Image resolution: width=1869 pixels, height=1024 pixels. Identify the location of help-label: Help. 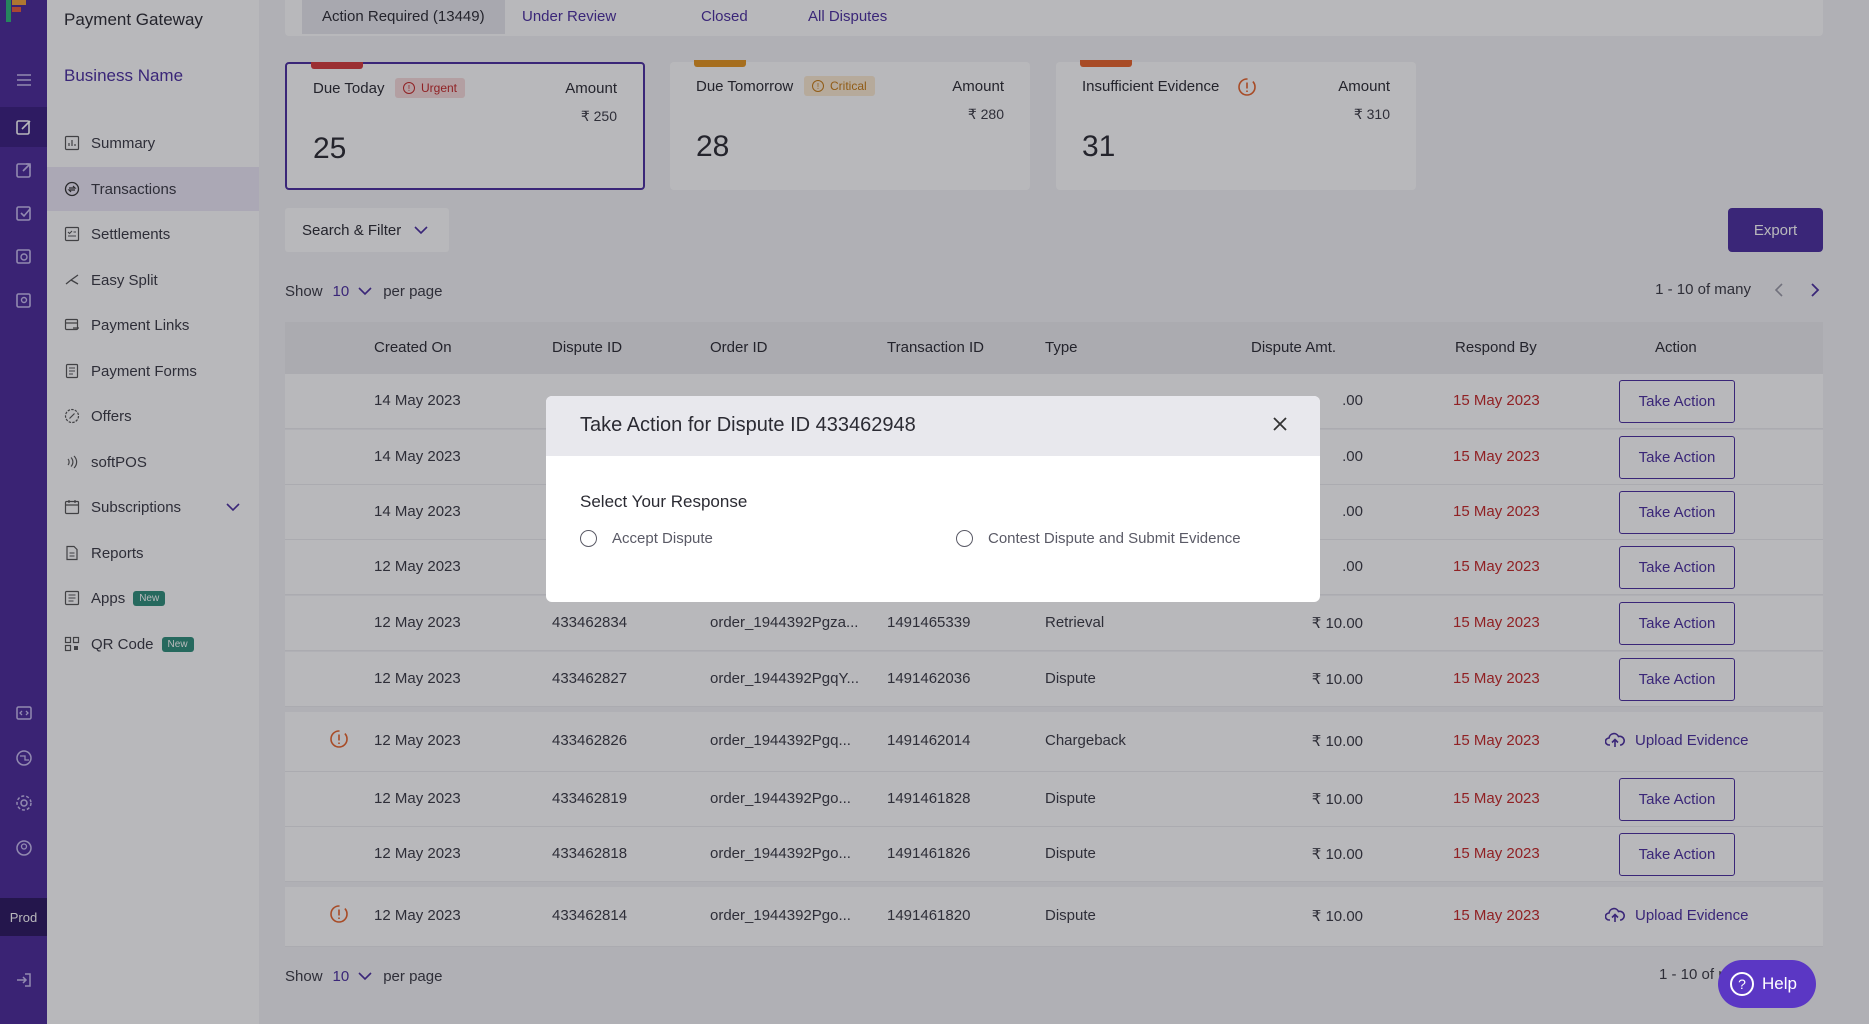
(1779, 983).